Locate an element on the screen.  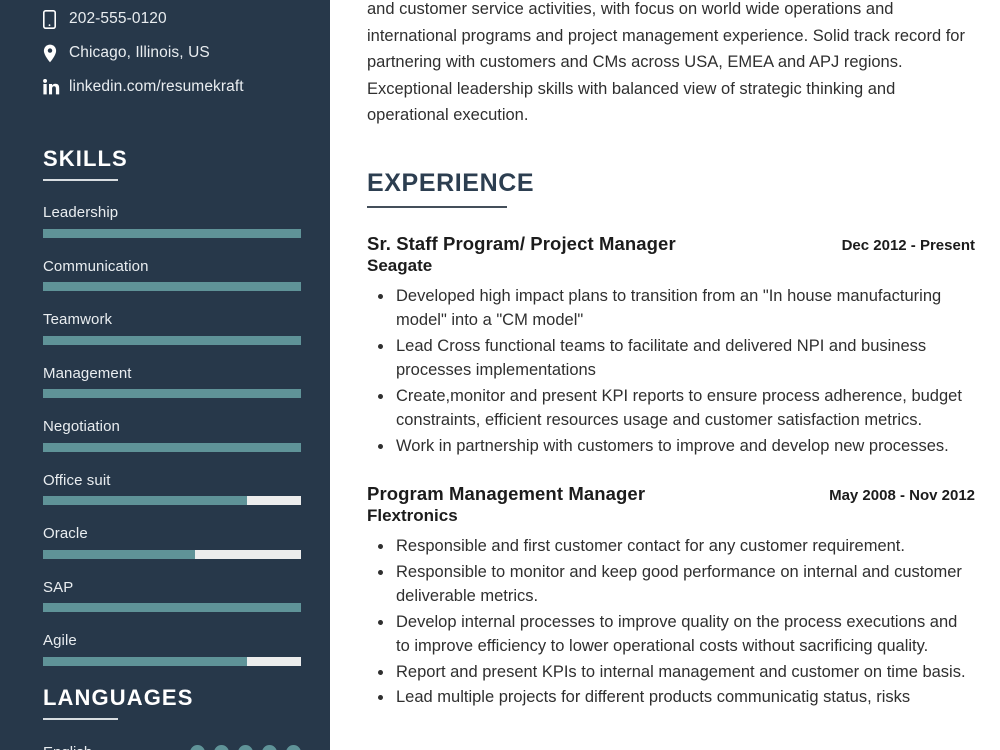
skill-label: Management is located at coordinates (87, 373).